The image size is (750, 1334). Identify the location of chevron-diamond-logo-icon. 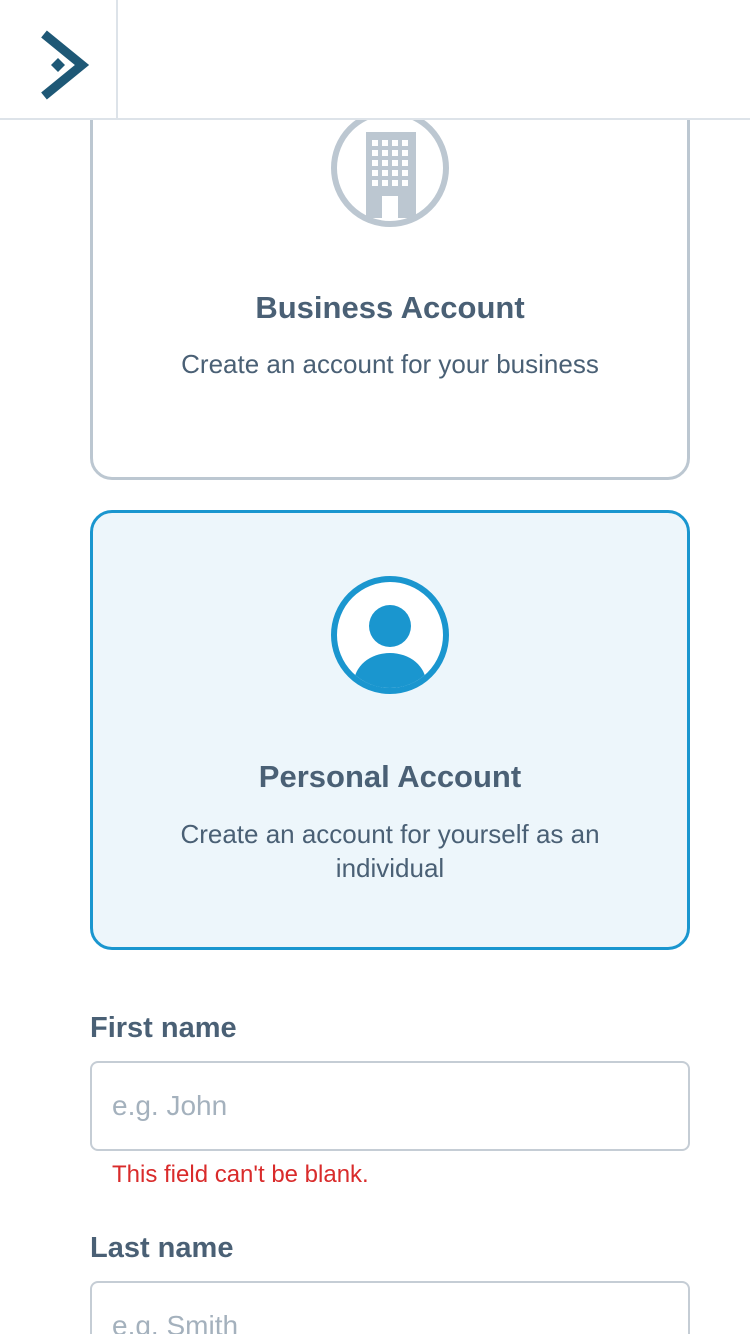
(65, 65).